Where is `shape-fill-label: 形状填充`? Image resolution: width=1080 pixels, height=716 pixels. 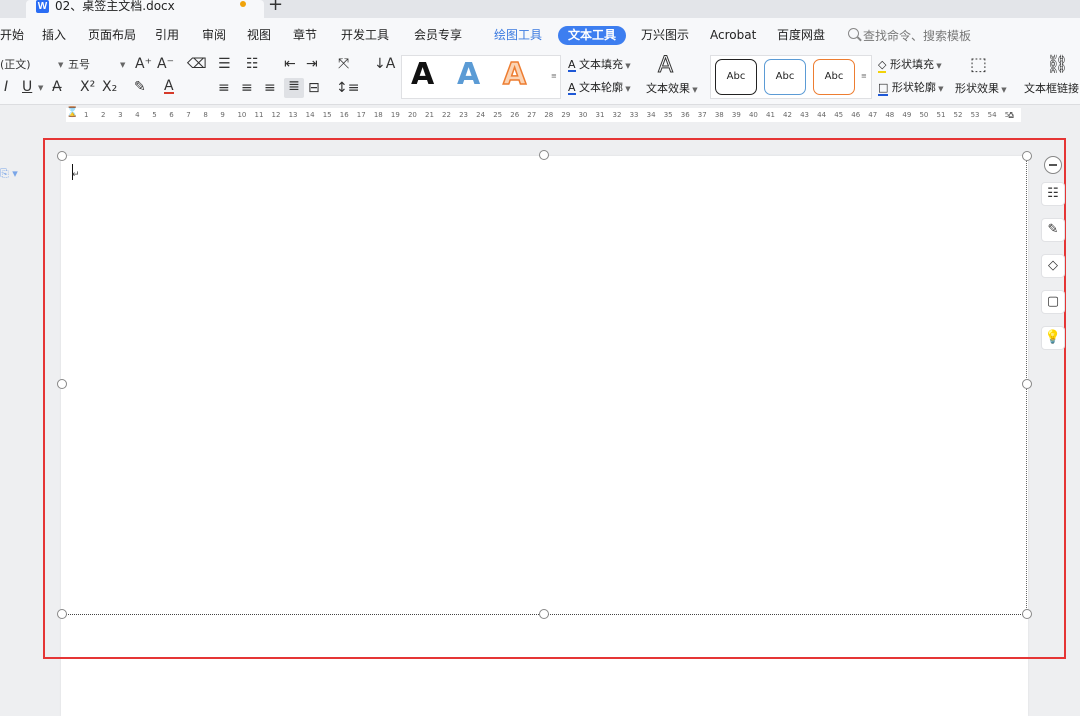
shape-fill-label: 形状填充 is located at coordinates (911, 64).